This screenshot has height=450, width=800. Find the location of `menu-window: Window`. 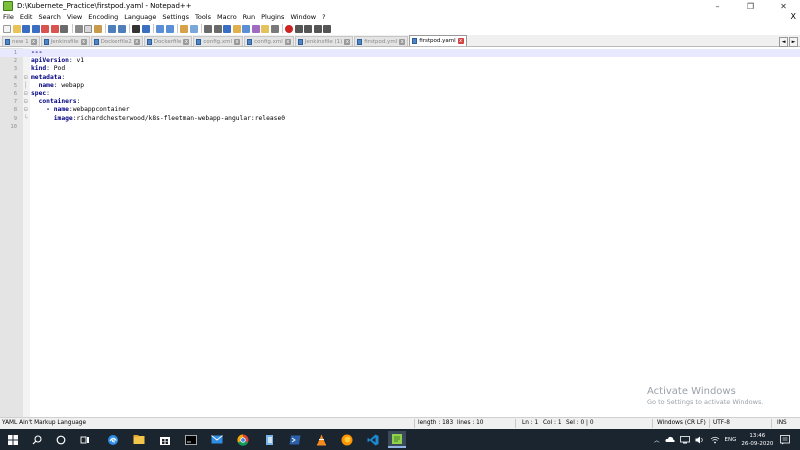

menu-window: Window is located at coordinates (303, 17).